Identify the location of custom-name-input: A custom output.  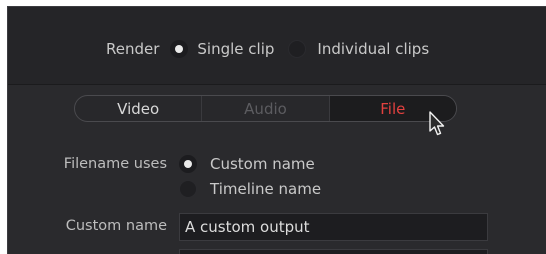
(333, 227).